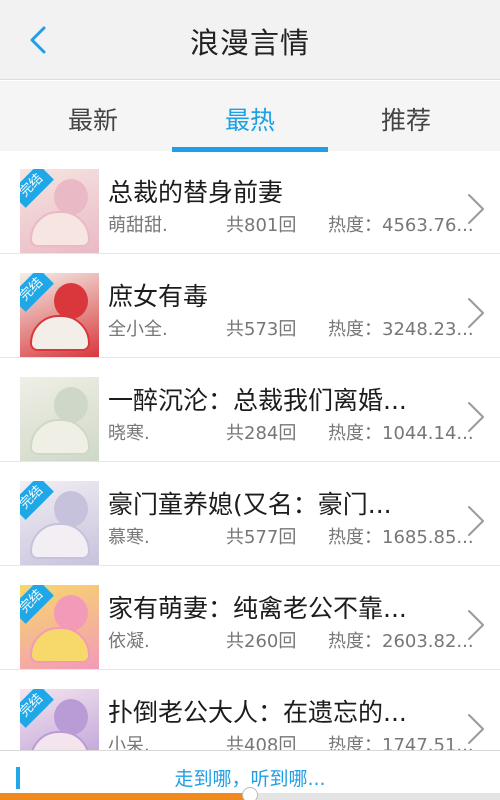 This screenshot has width=500, height=800. What do you see at coordinates (261, 537) in the screenshot?
I see `episode-count: 共577回` at bounding box center [261, 537].